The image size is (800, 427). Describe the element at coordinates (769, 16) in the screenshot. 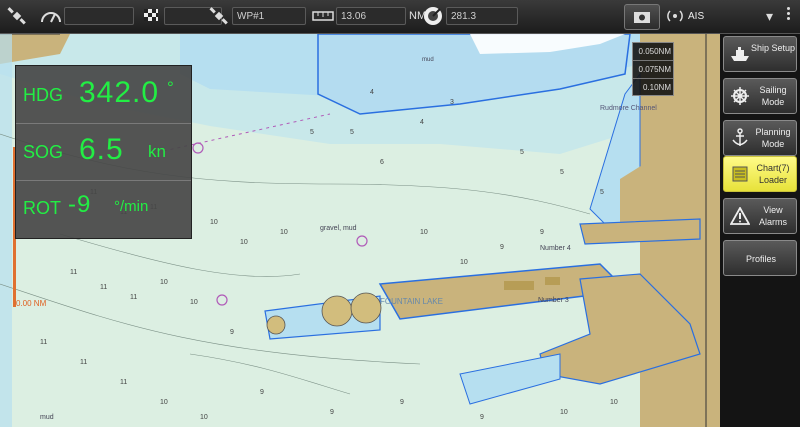

I see `chevron-down-icon: ▾` at that location.